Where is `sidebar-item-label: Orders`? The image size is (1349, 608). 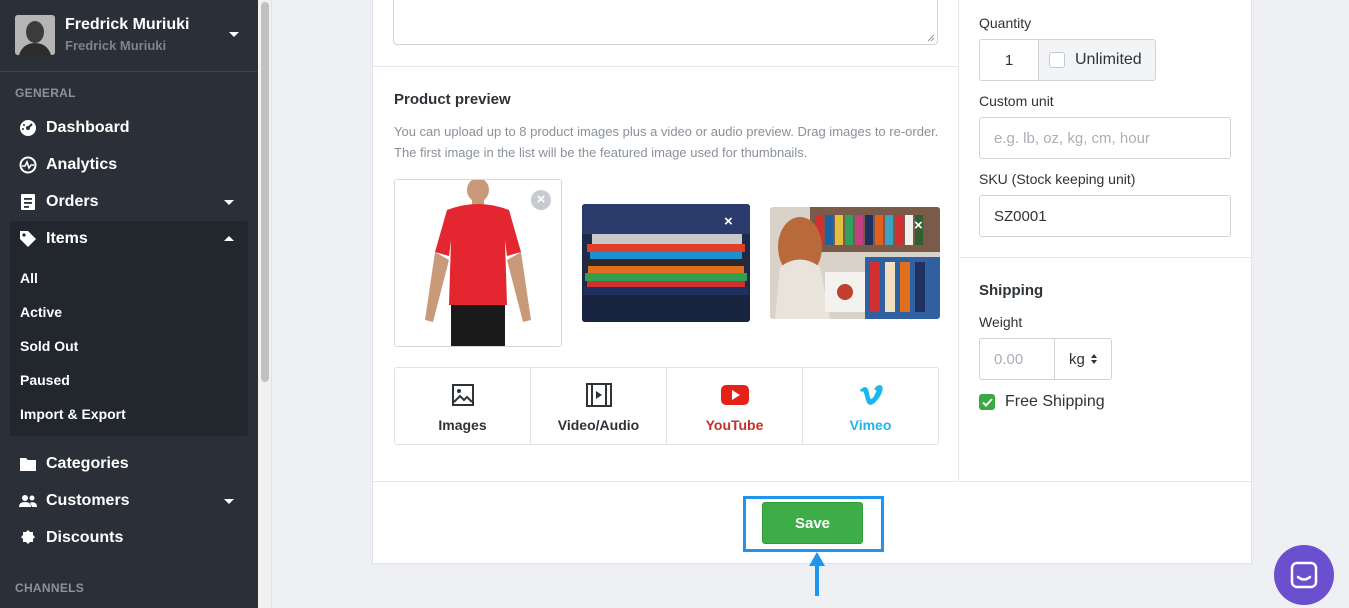 sidebar-item-label: Orders is located at coordinates (72, 201).